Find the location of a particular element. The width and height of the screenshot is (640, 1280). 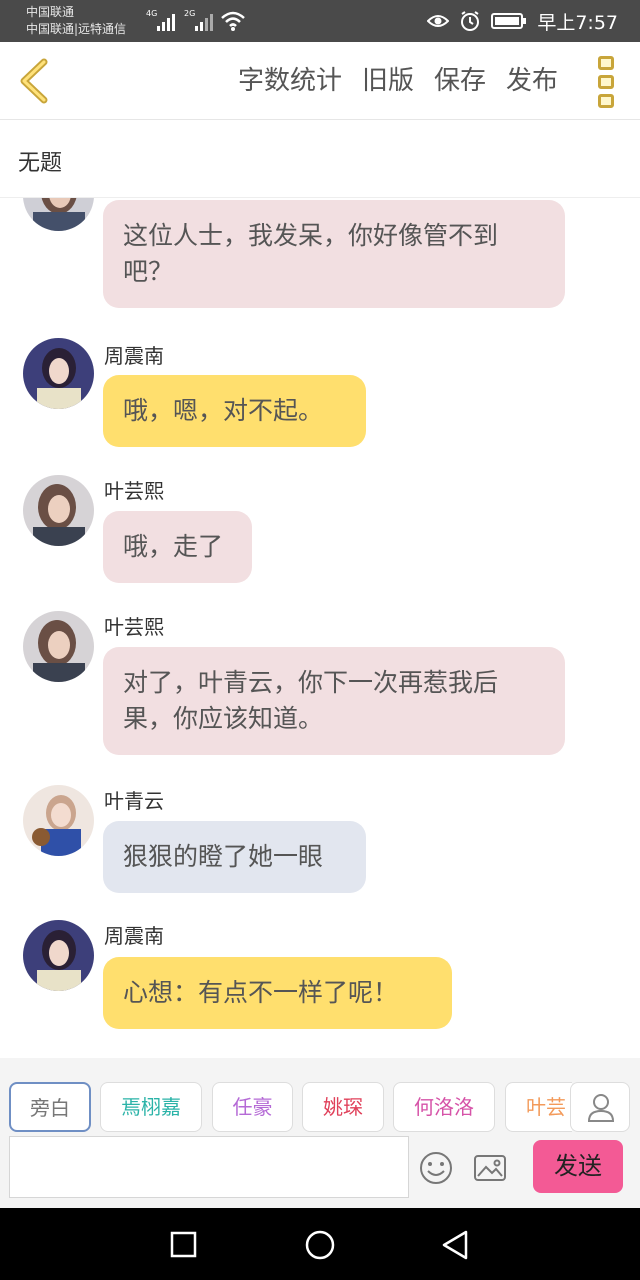

old-version-button: 旧版 is located at coordinates (388, 81).